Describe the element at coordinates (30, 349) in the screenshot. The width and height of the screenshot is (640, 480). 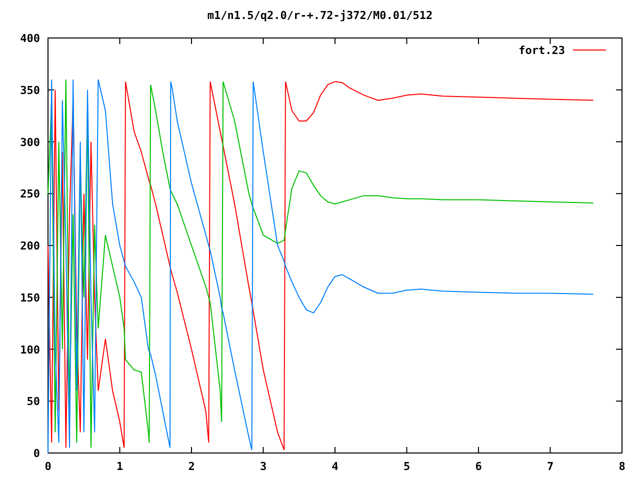
I see `tick-label: 100` at that location.